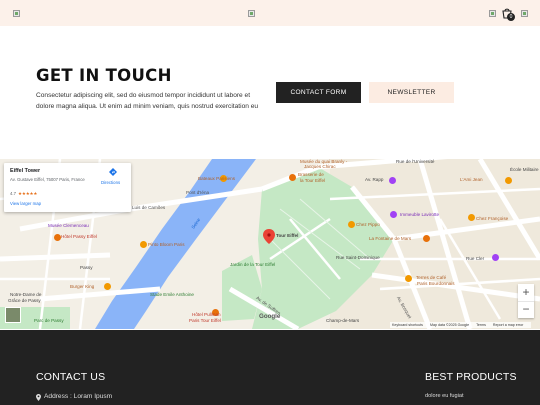 This screenshot has height=405, width=540. Describe the element at coordinates (16, 13) in the screenshot. I see `logo-image` at that location.